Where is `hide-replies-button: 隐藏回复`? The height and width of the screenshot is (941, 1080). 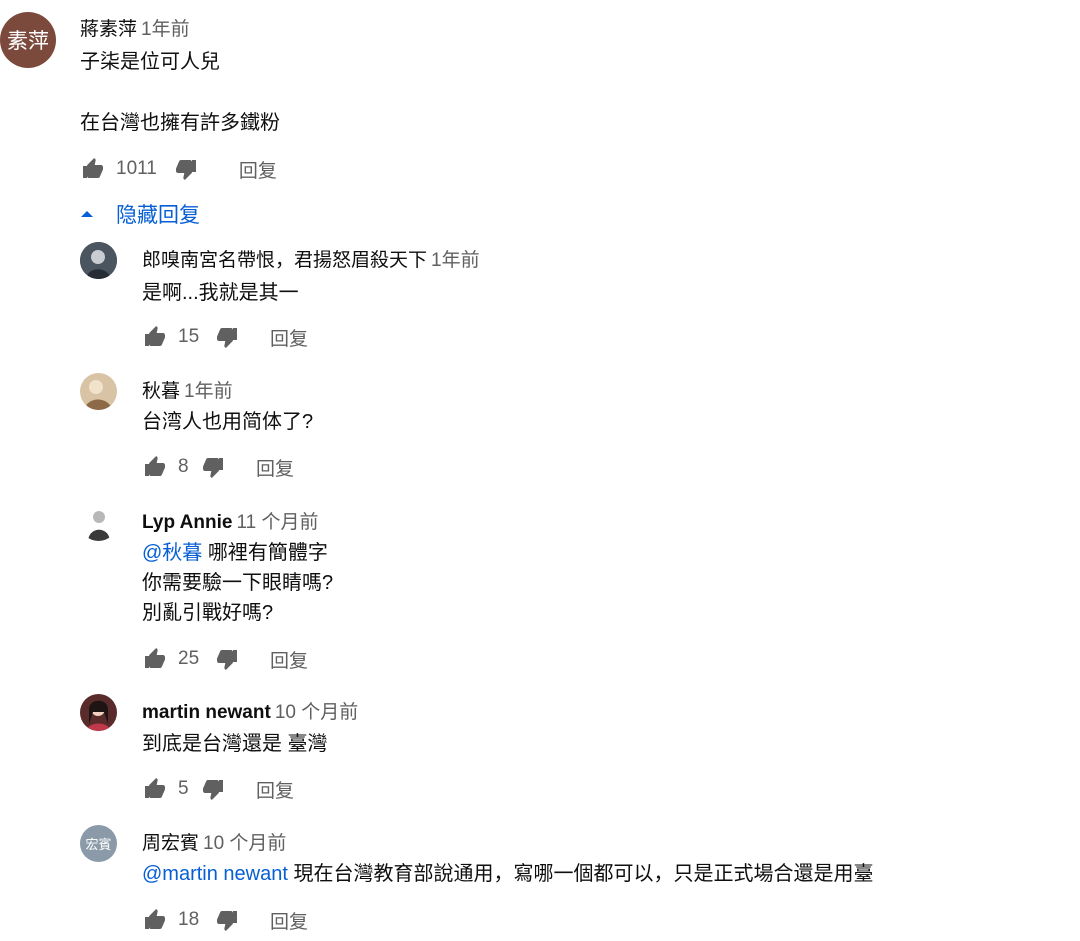
hide-replies-button: 隐藏回复 is located at coordinates (140, 214).